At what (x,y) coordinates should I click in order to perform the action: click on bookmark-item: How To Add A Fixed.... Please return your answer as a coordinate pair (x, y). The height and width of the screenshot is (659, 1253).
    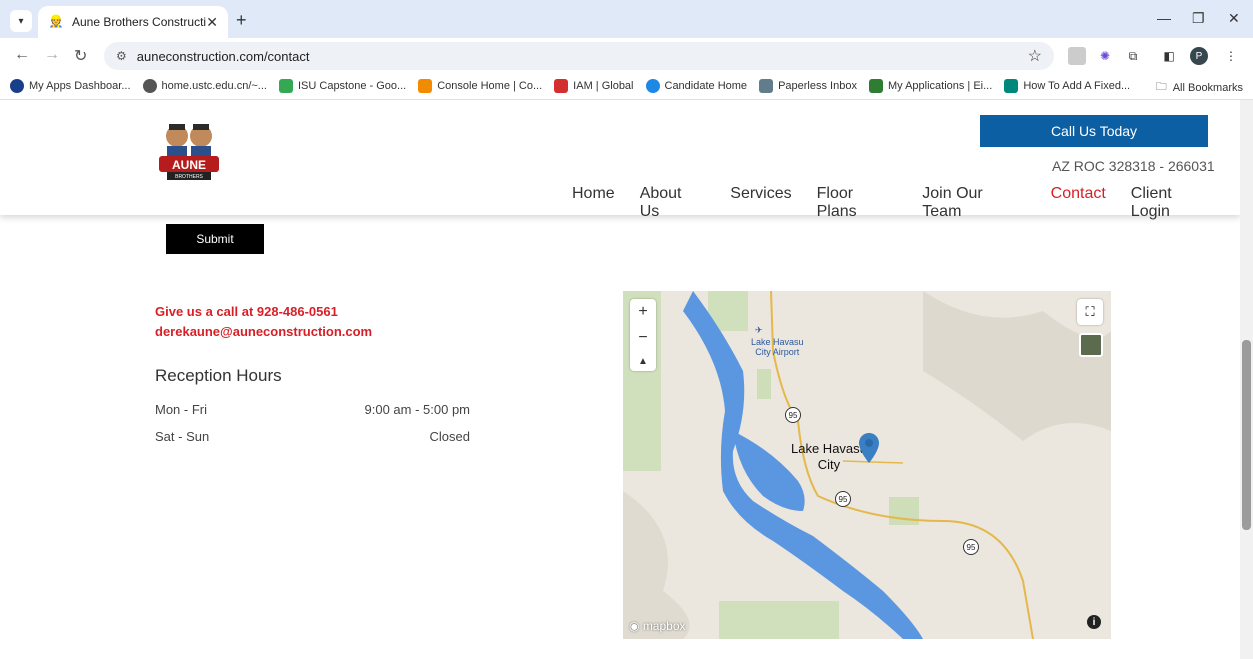
    Looking at the image, I should click on (1067, 85).